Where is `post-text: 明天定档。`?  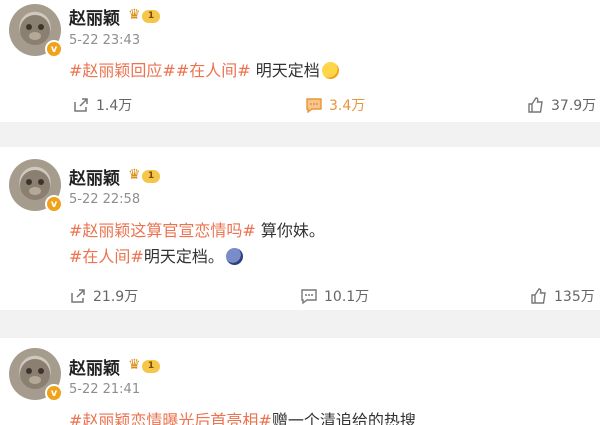
post-text: 明天定档。 is located at coordinates (183, 256).